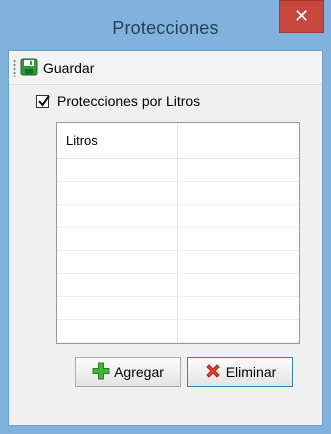 The image size is (331, 434). I want to click on x-icon, so click(213, 372).